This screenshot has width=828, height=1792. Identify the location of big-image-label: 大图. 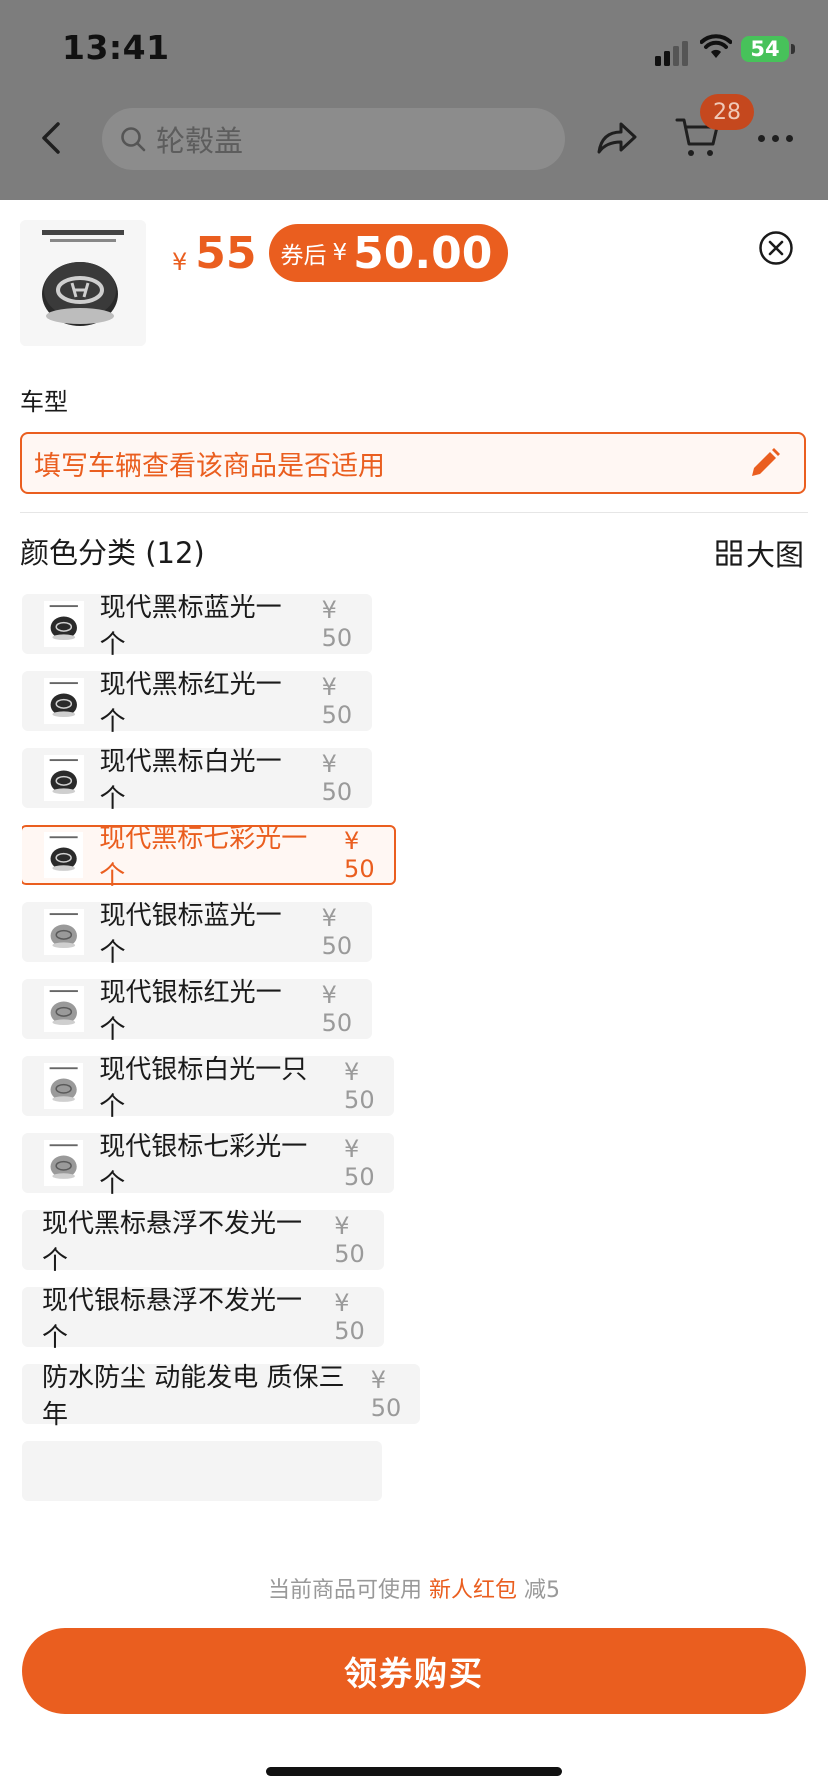
(775, 555).